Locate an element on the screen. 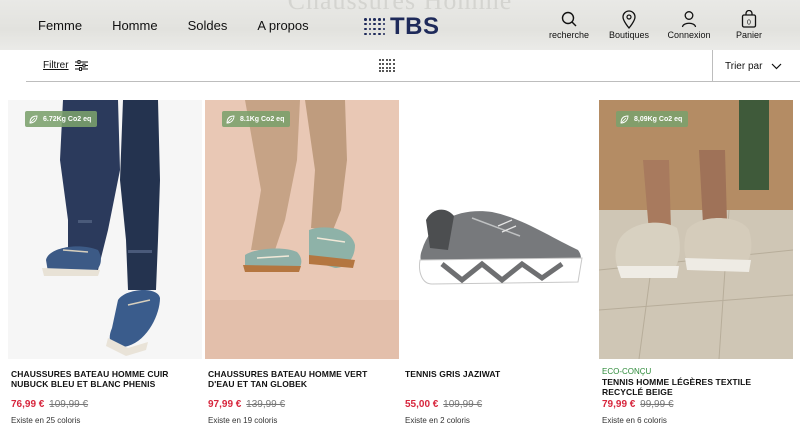  nav-a-propos: A propos is located at coordinates (282, 25).